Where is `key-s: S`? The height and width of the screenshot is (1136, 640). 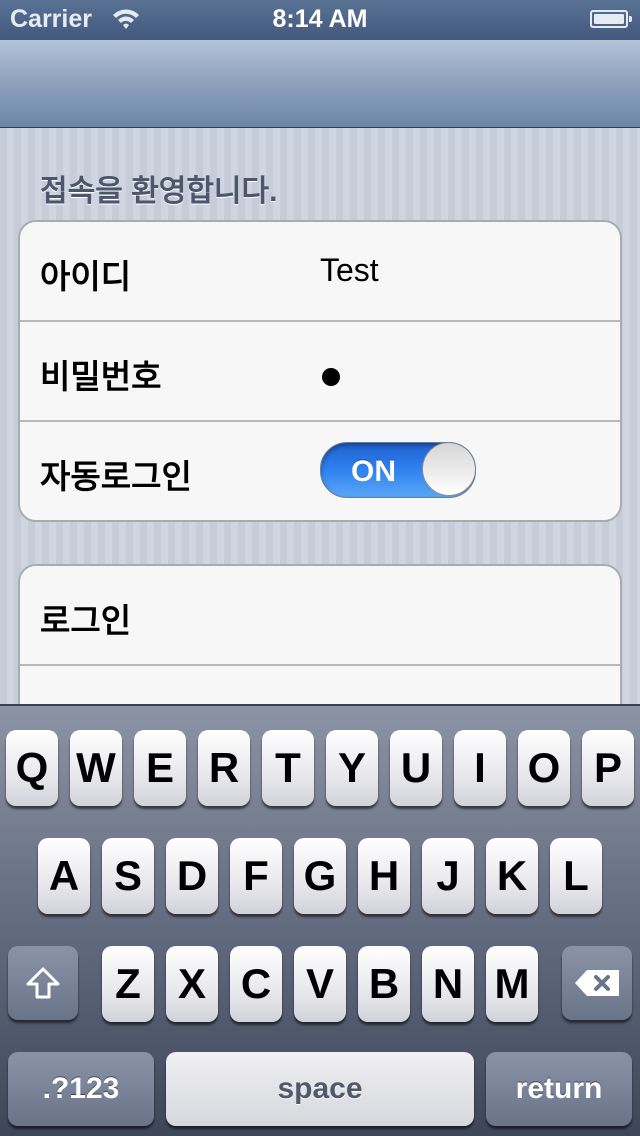
key-s: S is located at coordinates (128, 876).